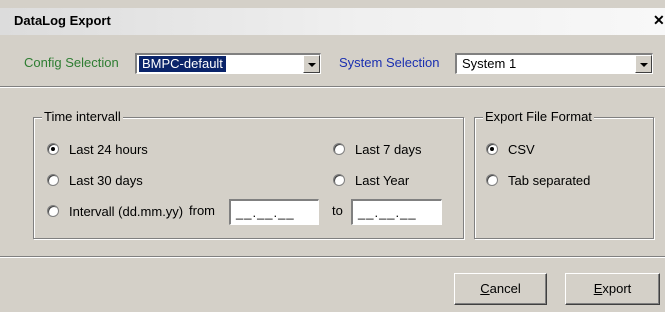 The height and width of the screenshot is (312, 665). Describe the element at coordinates (538, 116) in the screenshot. I see `export-format-legend: Export File Format` at that location.